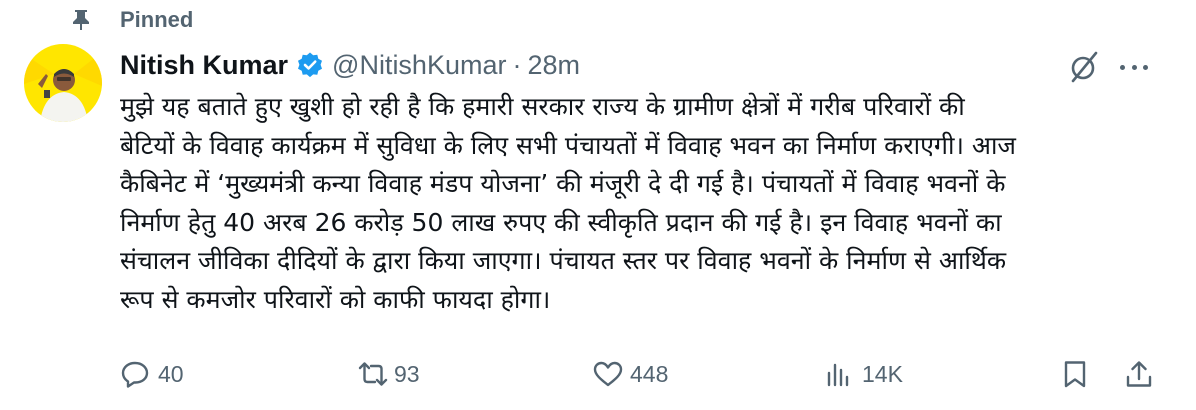 Image resolution: width=1196 pixels, height=410 pixels. I want to click on share-button, so click(1139, 374).